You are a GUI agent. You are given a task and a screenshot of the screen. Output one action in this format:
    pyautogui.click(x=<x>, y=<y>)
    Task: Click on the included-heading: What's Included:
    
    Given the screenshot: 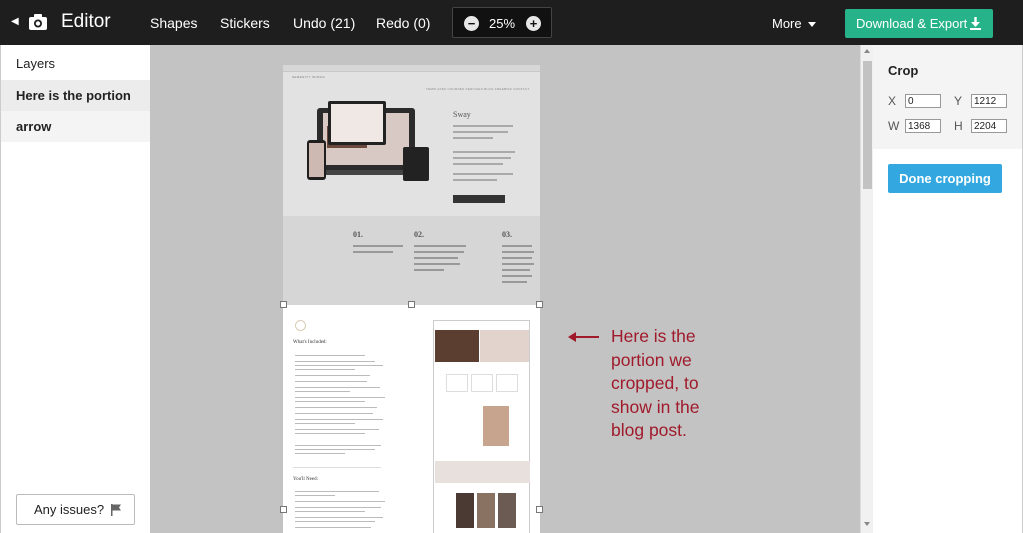 What is the action you would take?
    pyautogui.click(x=310, y=342)
    